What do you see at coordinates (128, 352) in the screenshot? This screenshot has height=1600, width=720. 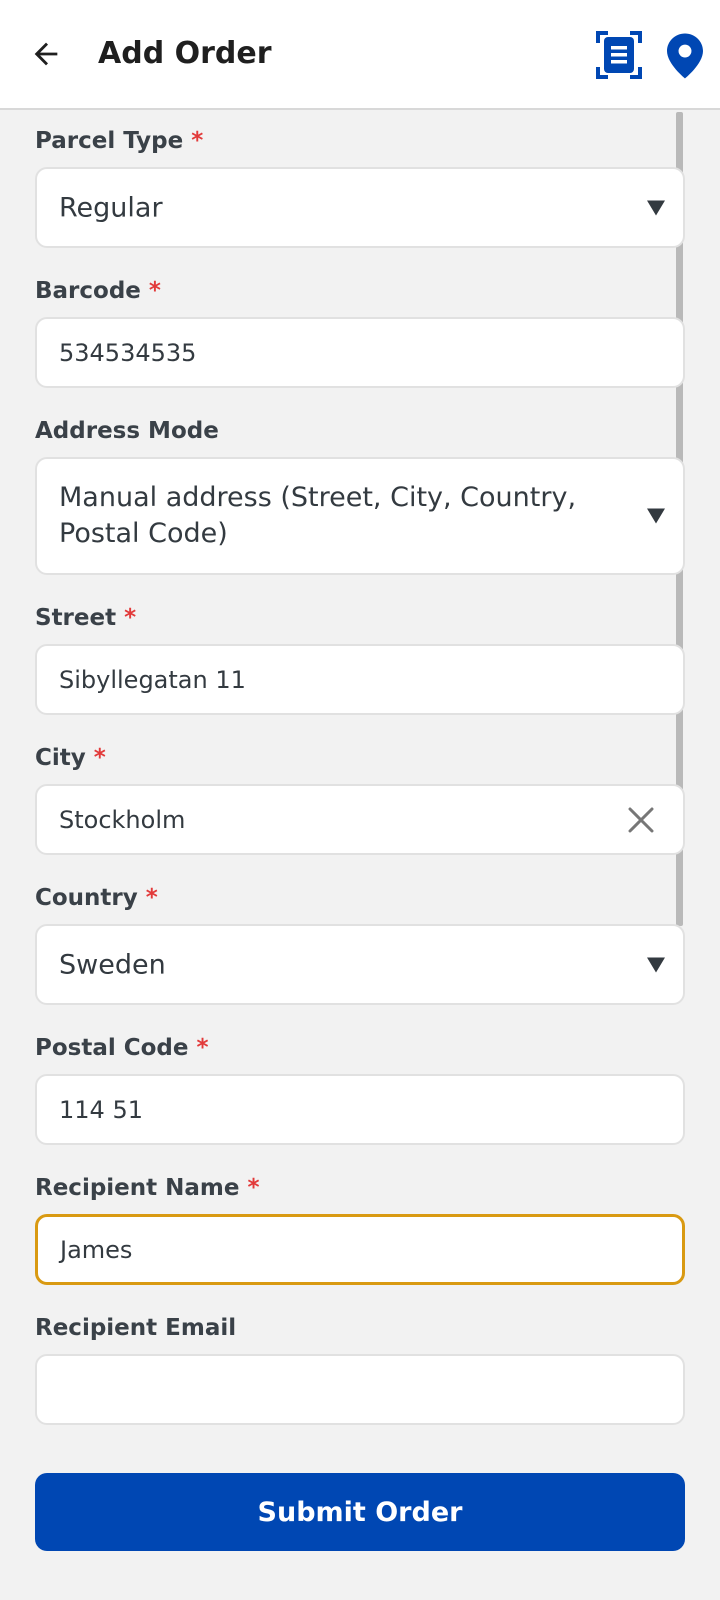 I see `barcode-value: 534534535` at bounding box center [128, 352].